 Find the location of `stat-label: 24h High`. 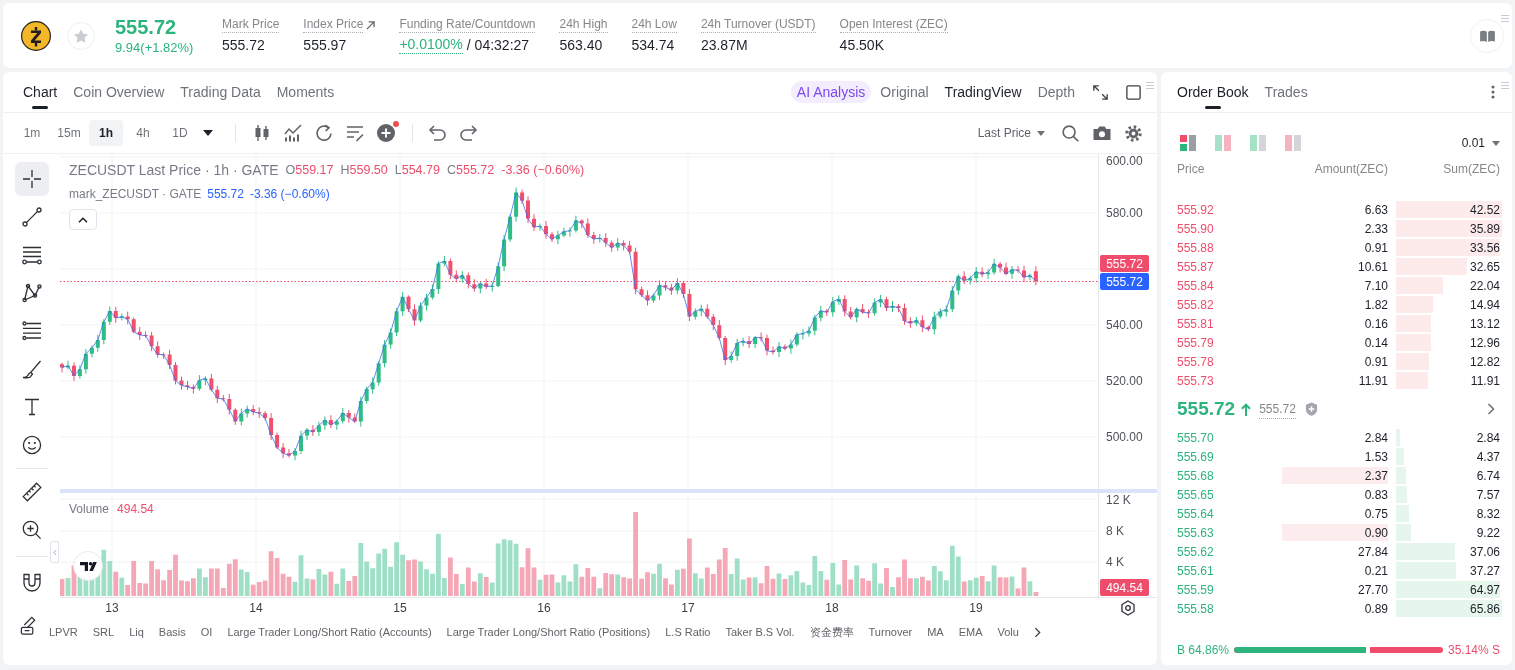

stat-label: 24h High is located at coordinates (583, 25).